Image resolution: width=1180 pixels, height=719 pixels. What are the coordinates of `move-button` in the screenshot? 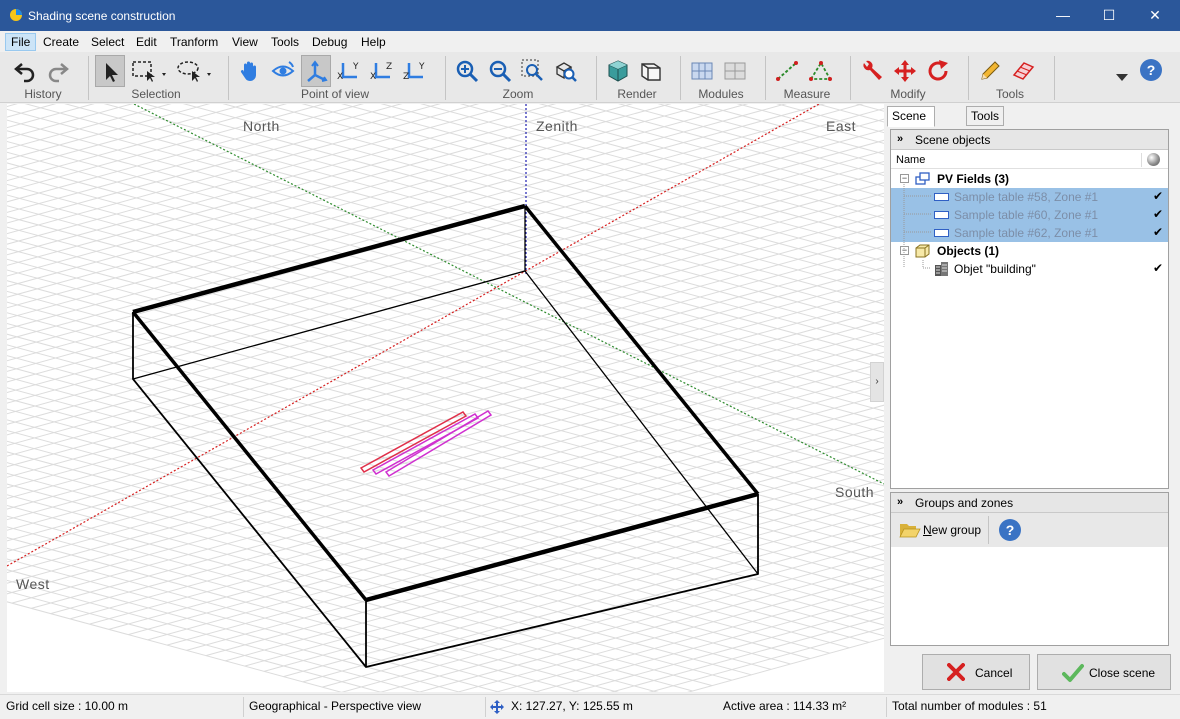 It's located at (905, 71).